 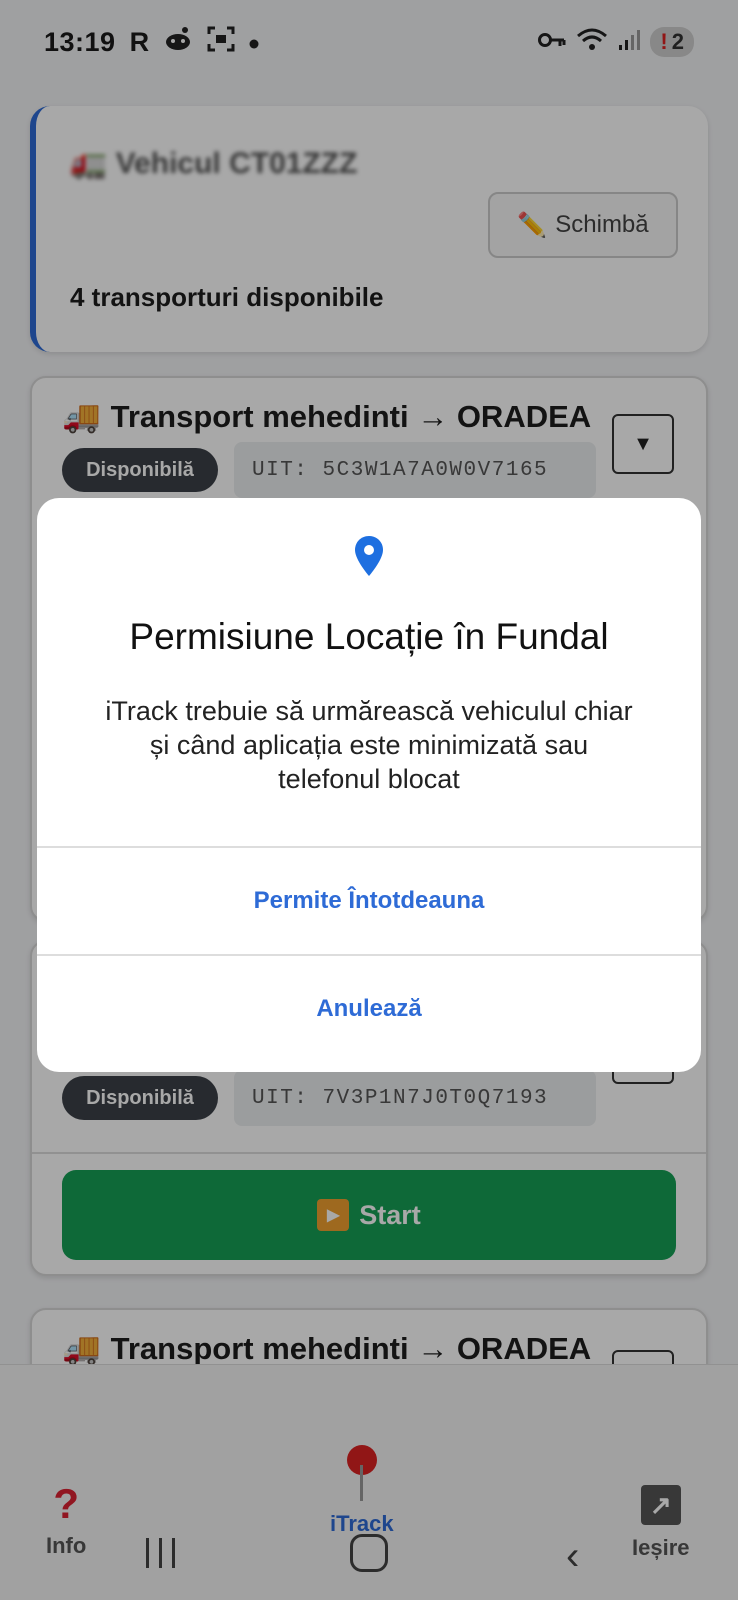 What do you see at coordinates (369, 636) in the screenshot?
I see `dialog-title: Permisiune Locație în Fundal` at bounding box center [369, 636].